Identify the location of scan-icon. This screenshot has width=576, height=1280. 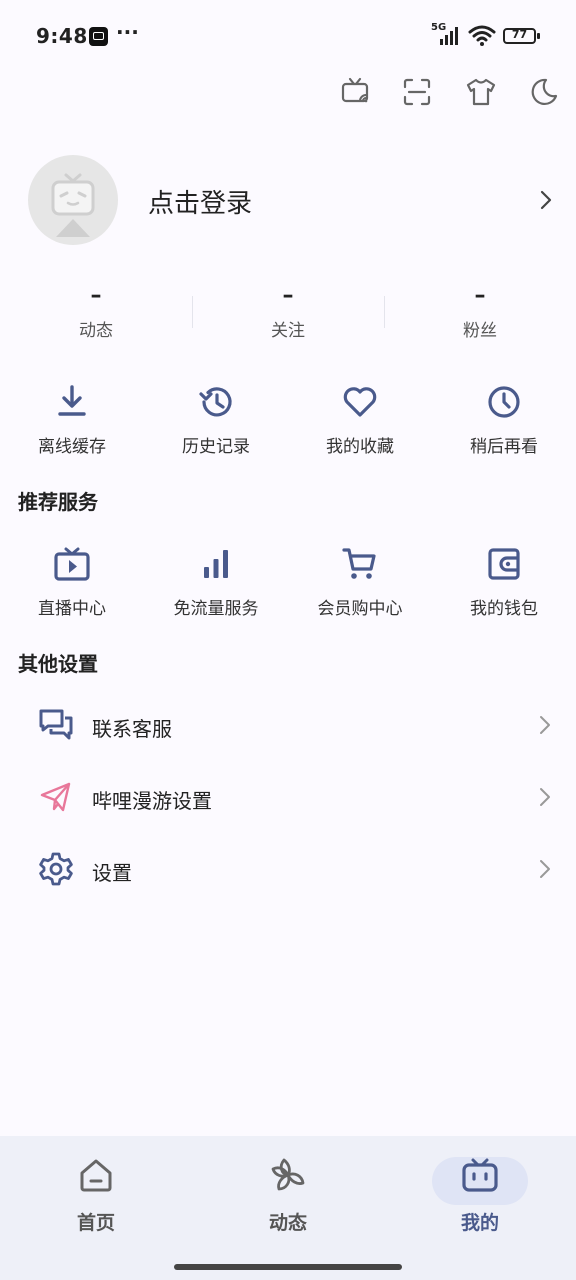
(417, 92).